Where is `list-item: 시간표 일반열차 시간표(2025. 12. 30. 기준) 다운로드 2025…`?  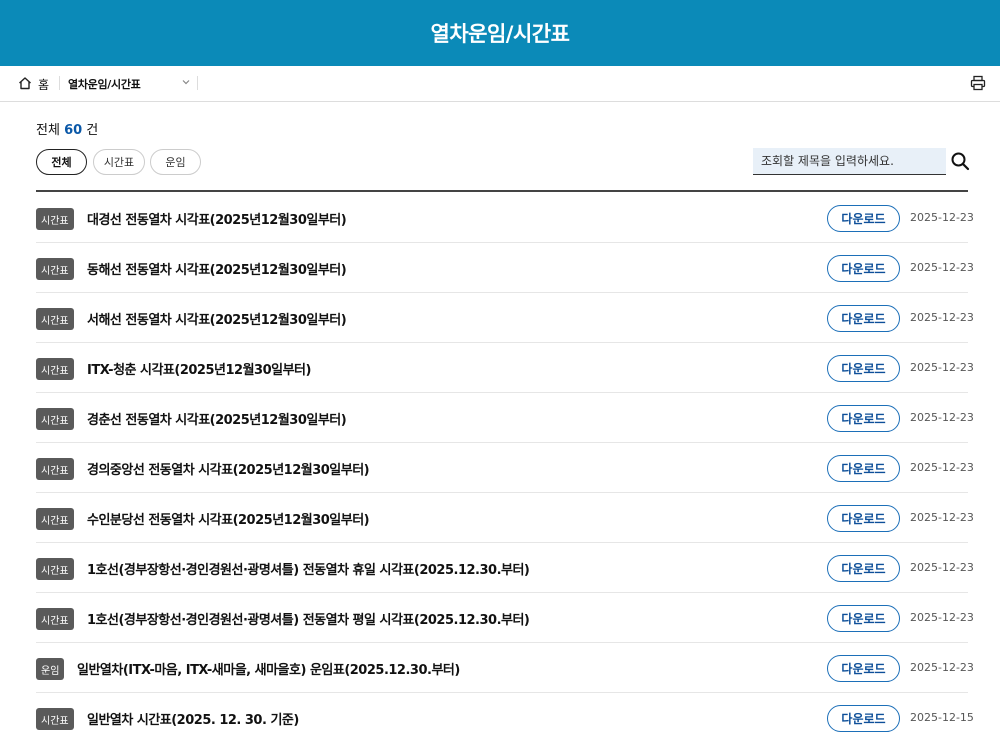 list-item: 시간표 일반열차 시간표(2025. 12. 30. 기준) 다운로드 2025… is located at coordinates (505, 717).